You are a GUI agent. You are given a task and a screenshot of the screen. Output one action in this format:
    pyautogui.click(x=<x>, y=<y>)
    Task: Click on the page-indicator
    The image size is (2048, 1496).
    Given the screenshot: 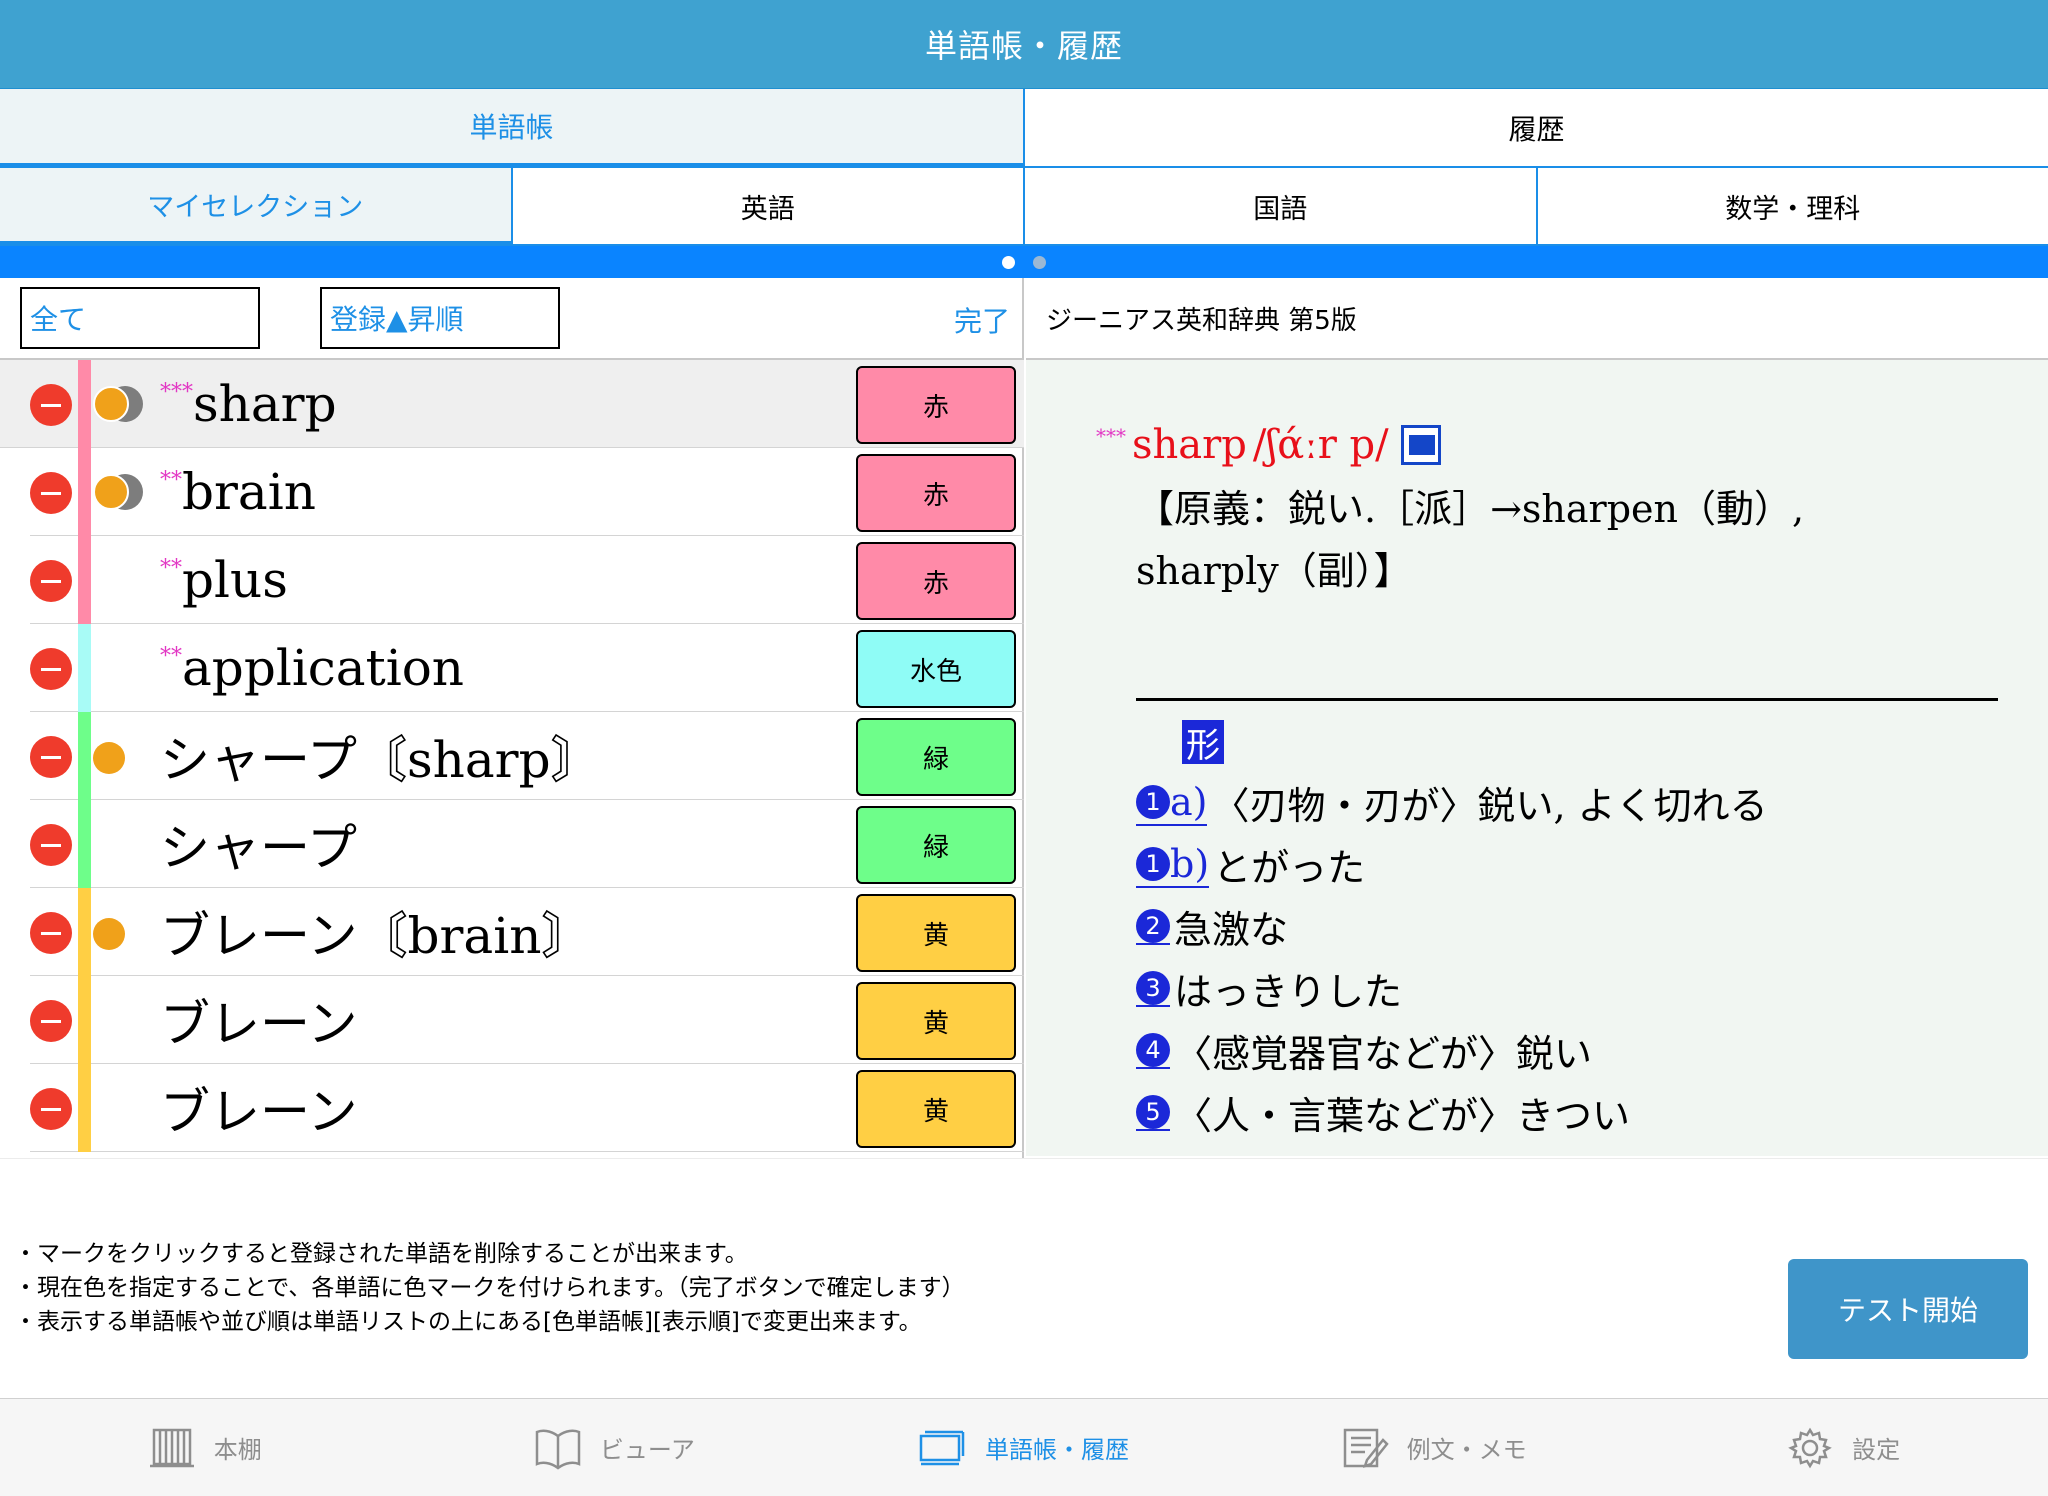 What is the action you would take?
    pyautogui.click(x=1024, y=262)
    